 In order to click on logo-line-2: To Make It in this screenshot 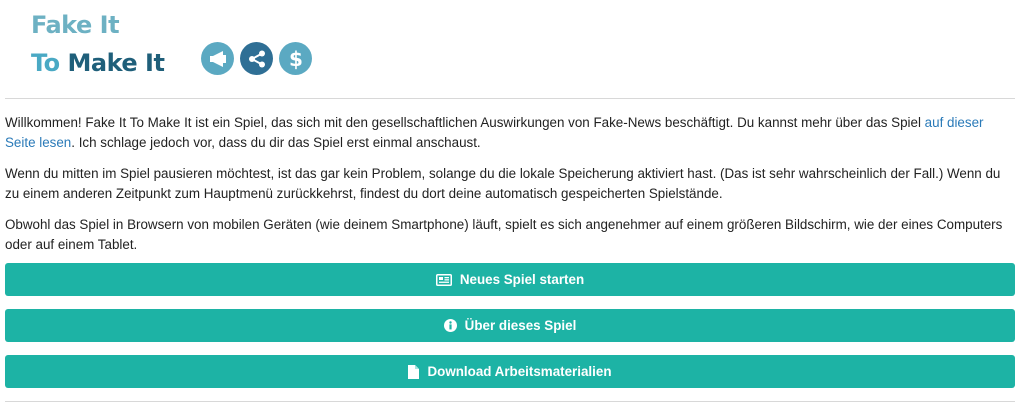, I will do `click(98, 63)`.